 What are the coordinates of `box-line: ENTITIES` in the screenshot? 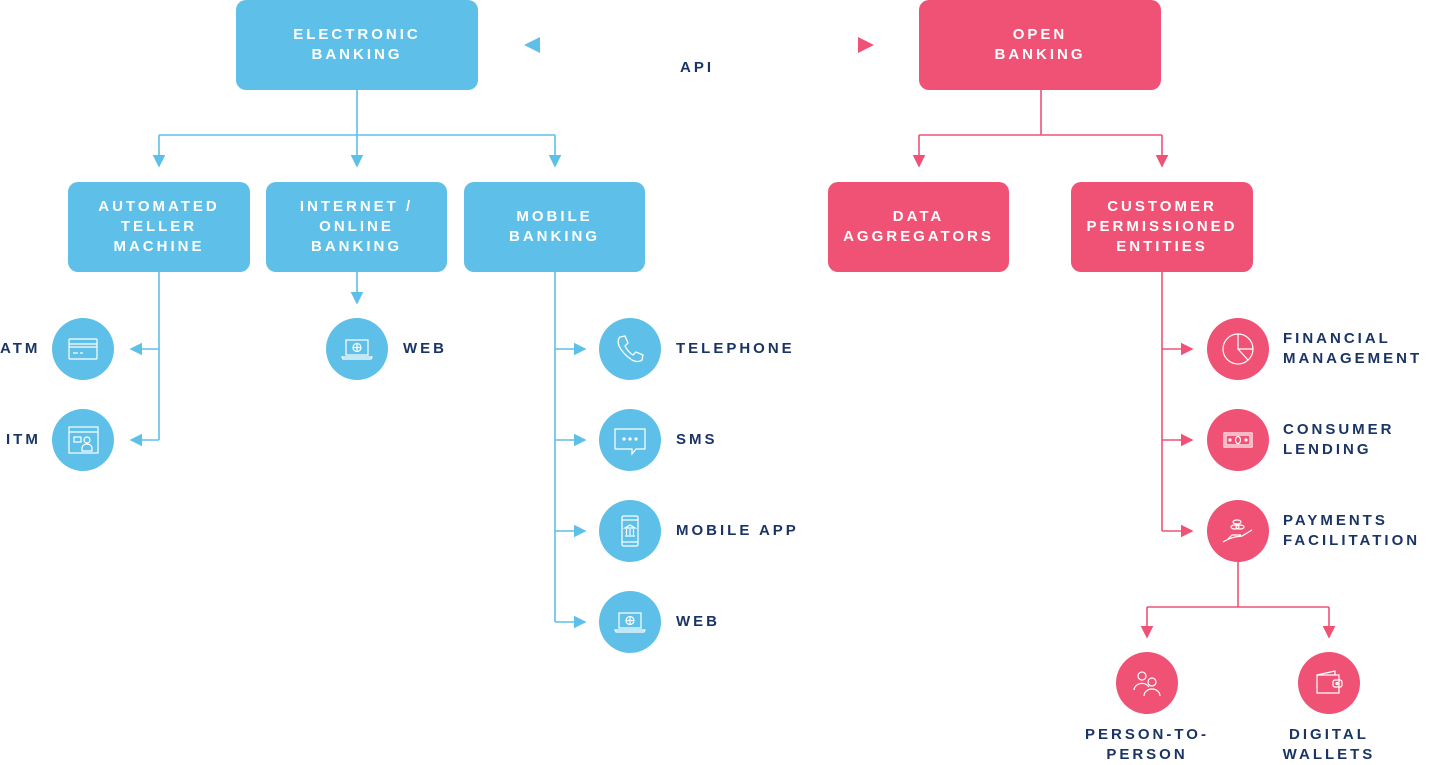 It's located at (1162, 246).